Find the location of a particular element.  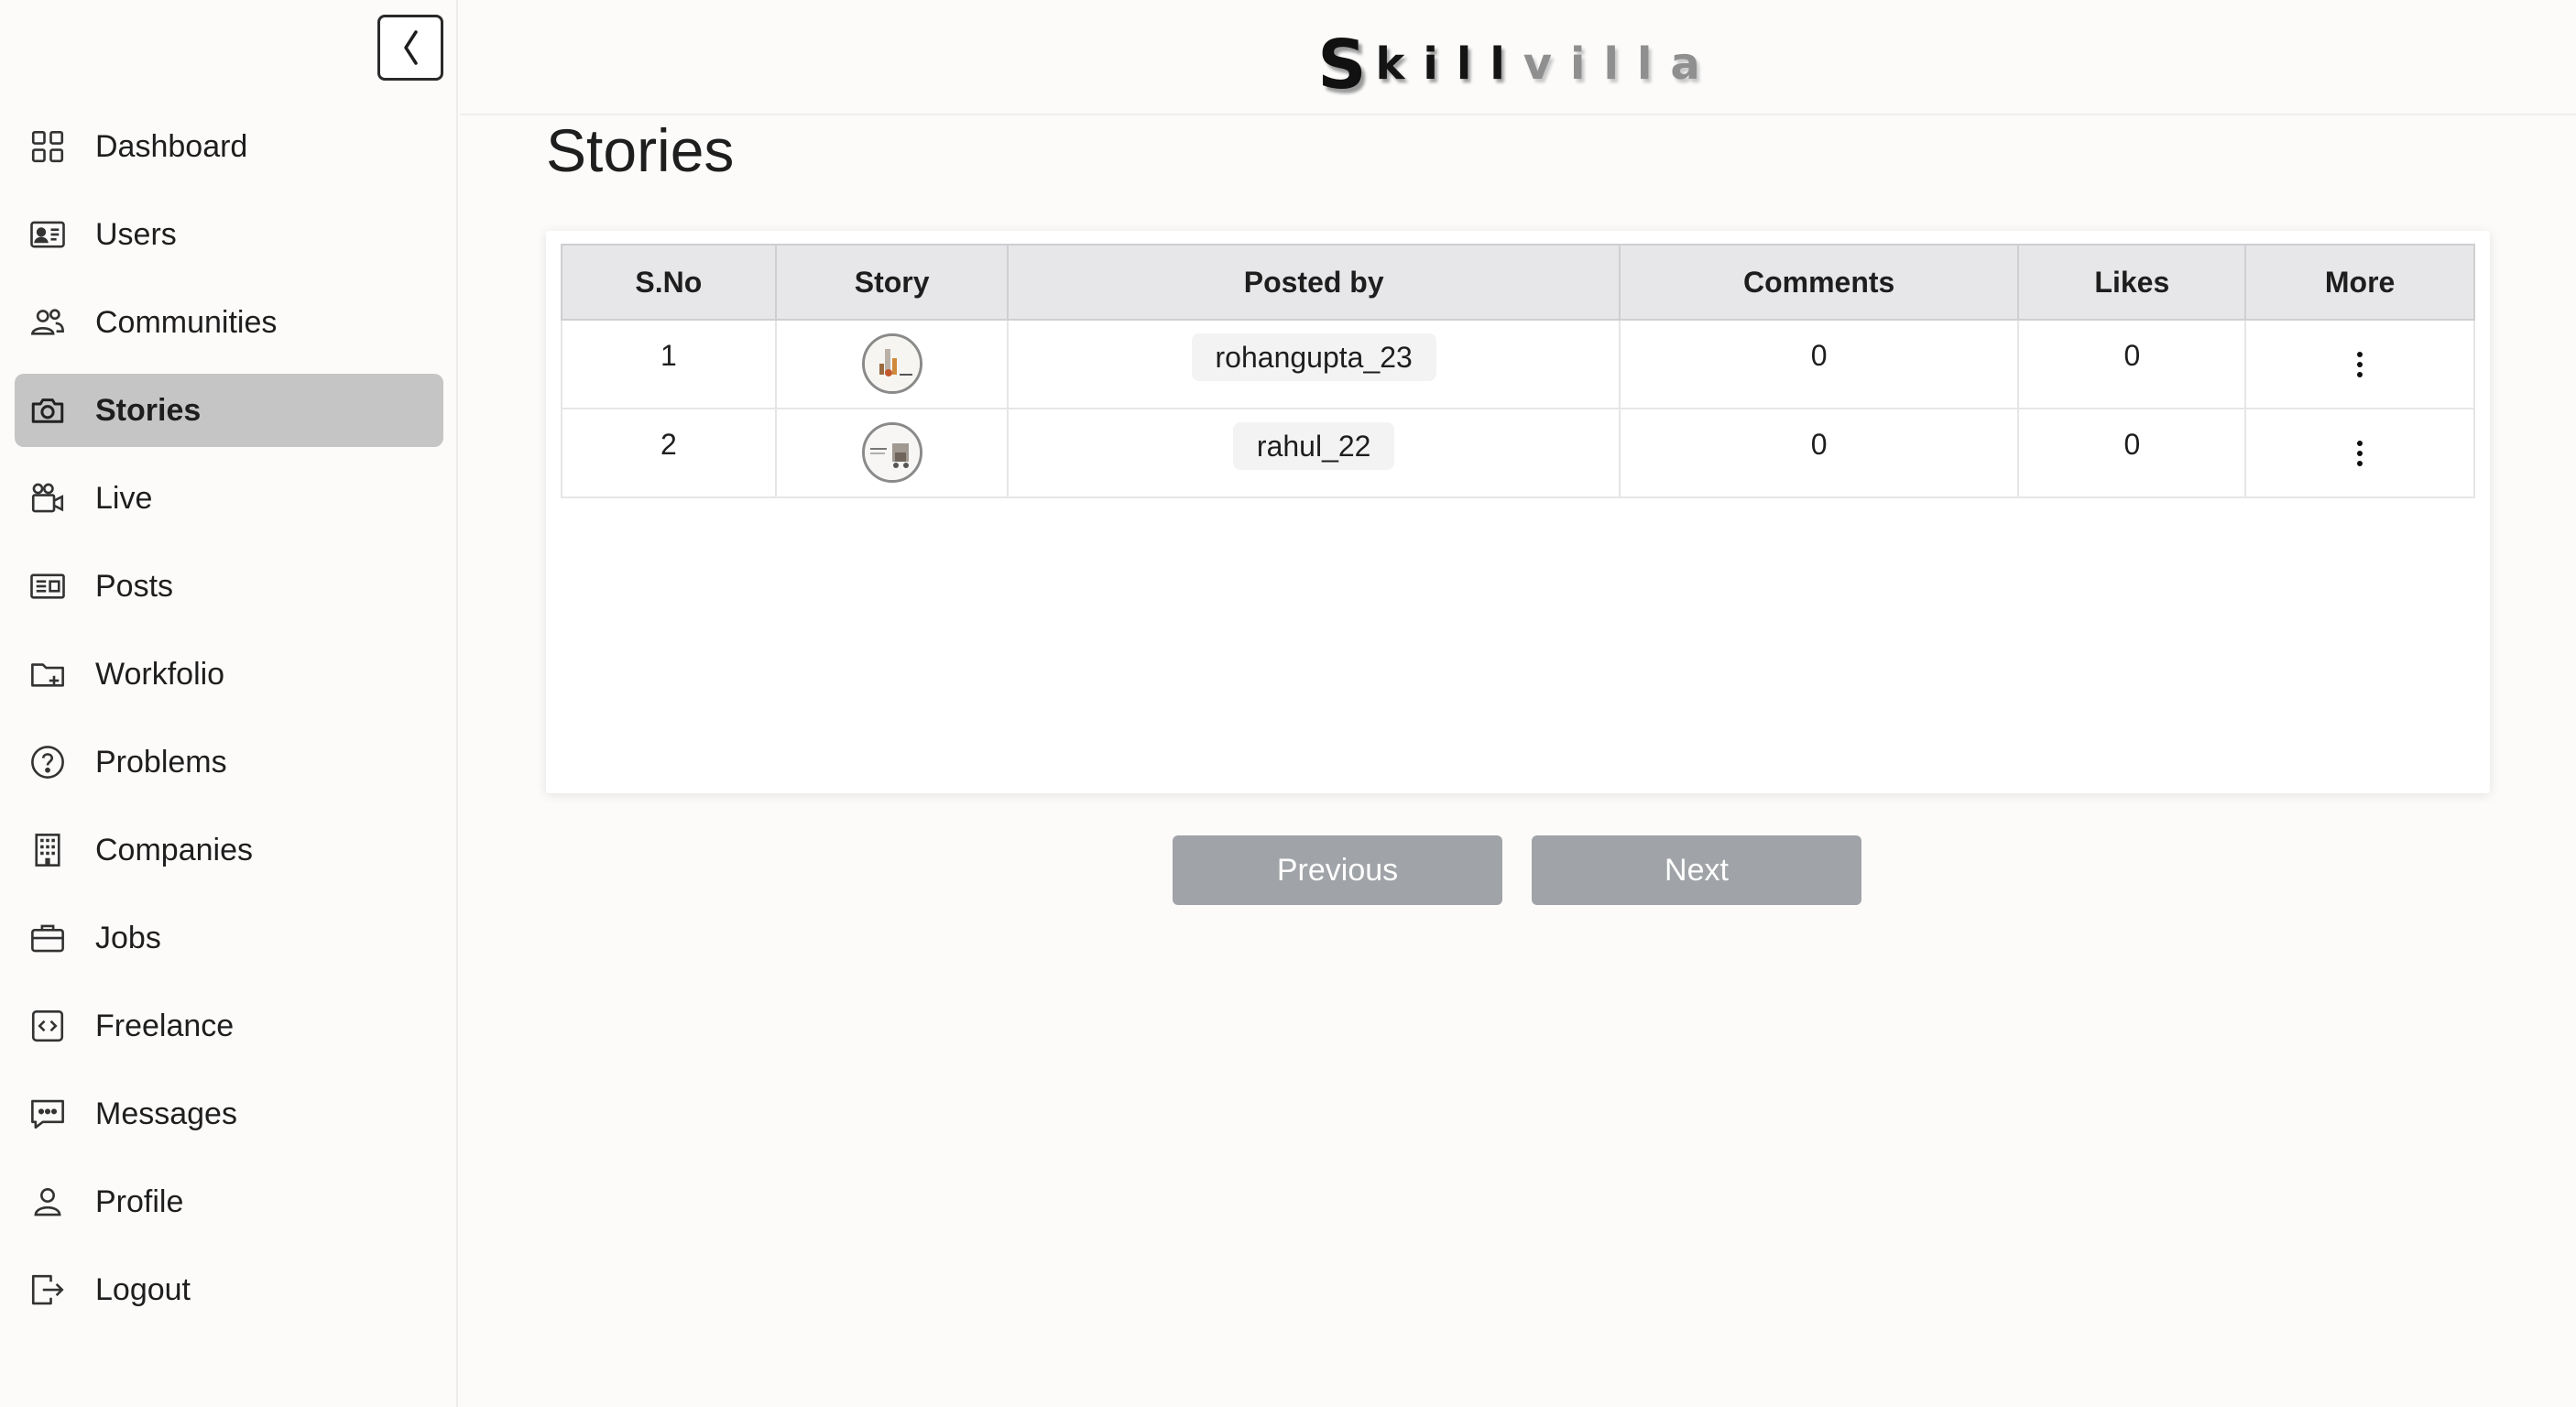

sidebar-item-label: Problems is located at coordinates (161, 762).